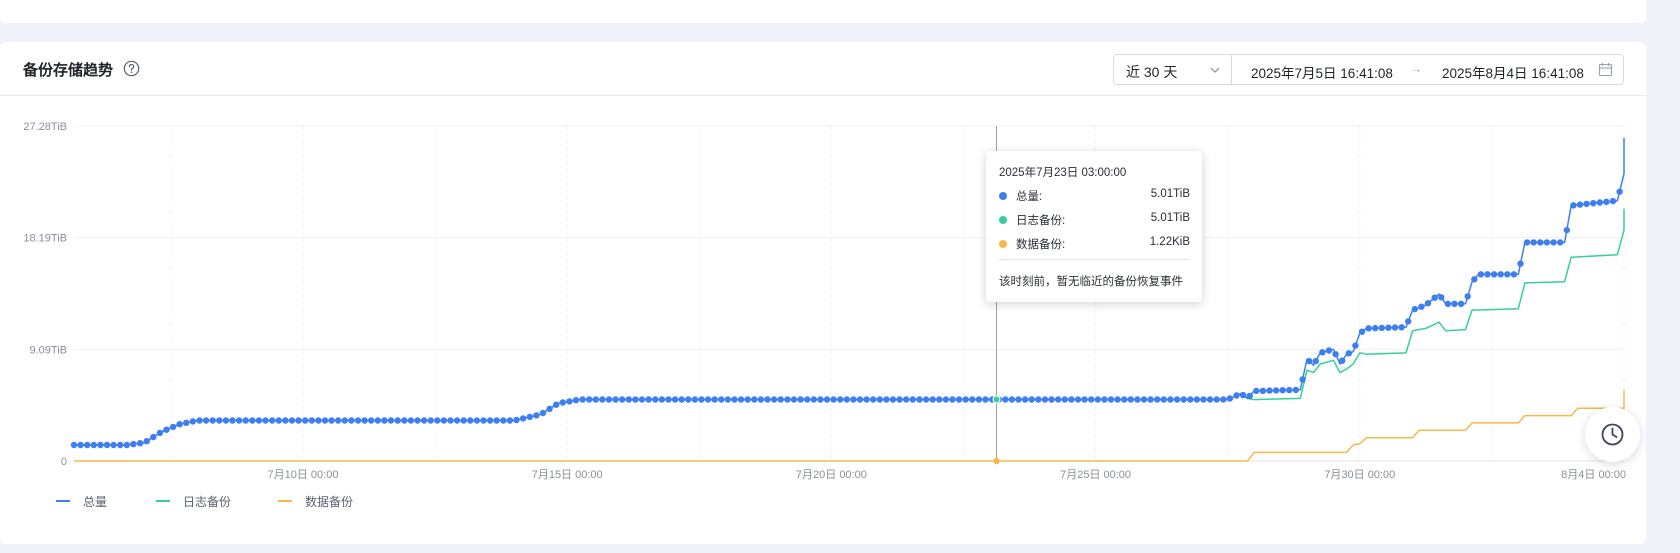 This screenshot has width=1680, height=553. Describe the element at coordinates (1169, 242) in the screenshot. I see `tooltip-value-data: 1.22KiB` at that location.